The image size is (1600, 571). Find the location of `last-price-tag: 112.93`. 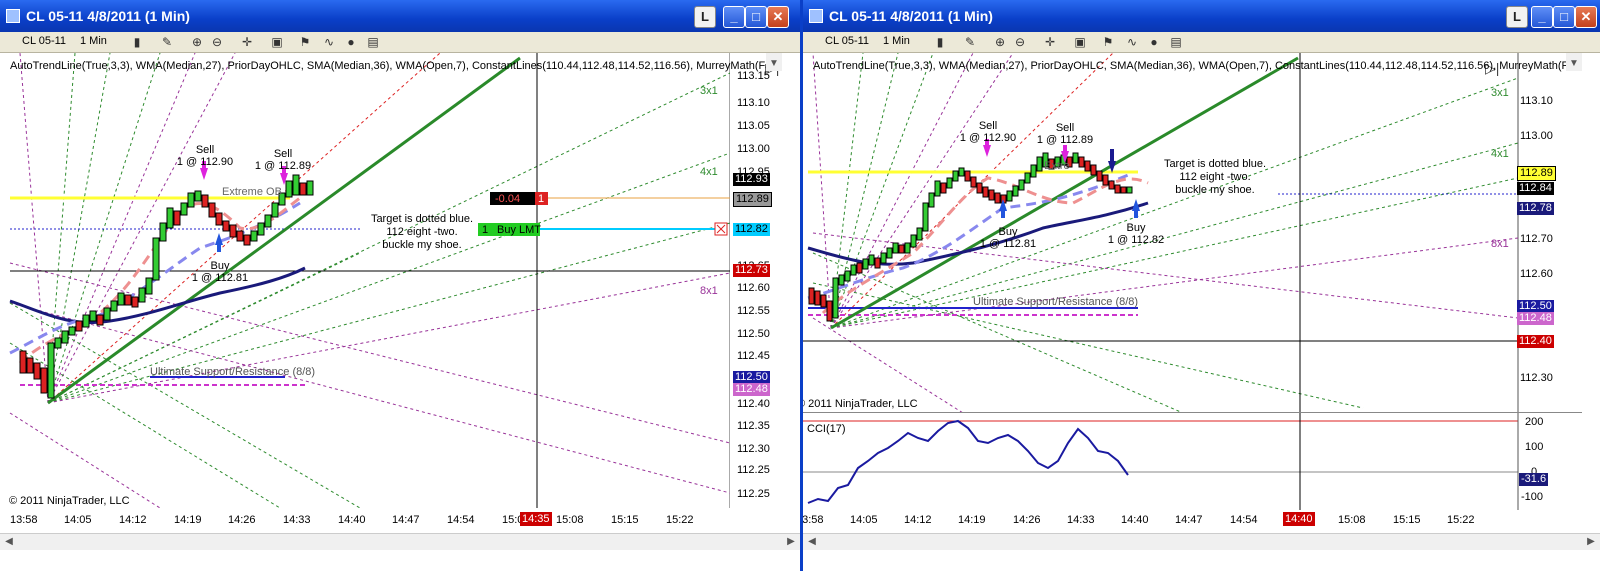

last-price-tag: 112.93 is located at coordinates (751, 179).